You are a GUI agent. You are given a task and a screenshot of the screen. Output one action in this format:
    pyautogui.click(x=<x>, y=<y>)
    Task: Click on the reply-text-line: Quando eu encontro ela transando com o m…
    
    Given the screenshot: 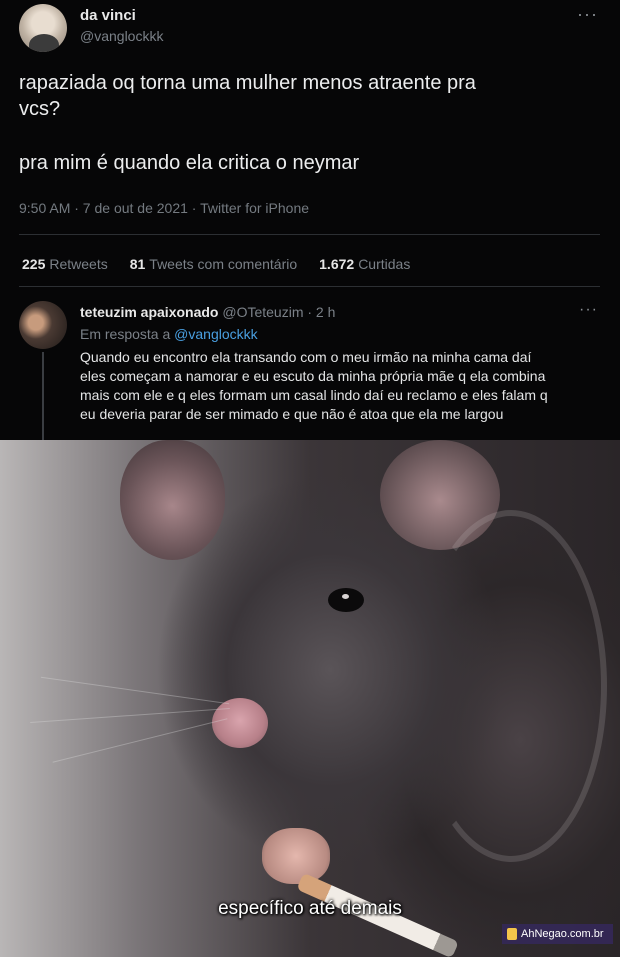 What is the action you would take?
    pyautogui.click(x=306, y=357)
    